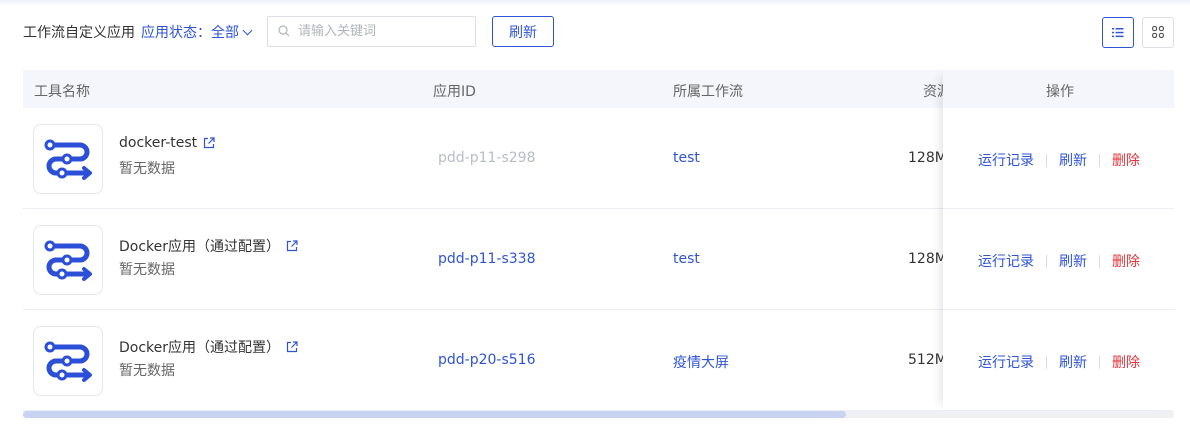 Image resolution: width=1190 pixels, height=442 pixels. I want to click on toolbar: 工作流自定义应用 应用状态：全部 刷新, so click(595, 32).